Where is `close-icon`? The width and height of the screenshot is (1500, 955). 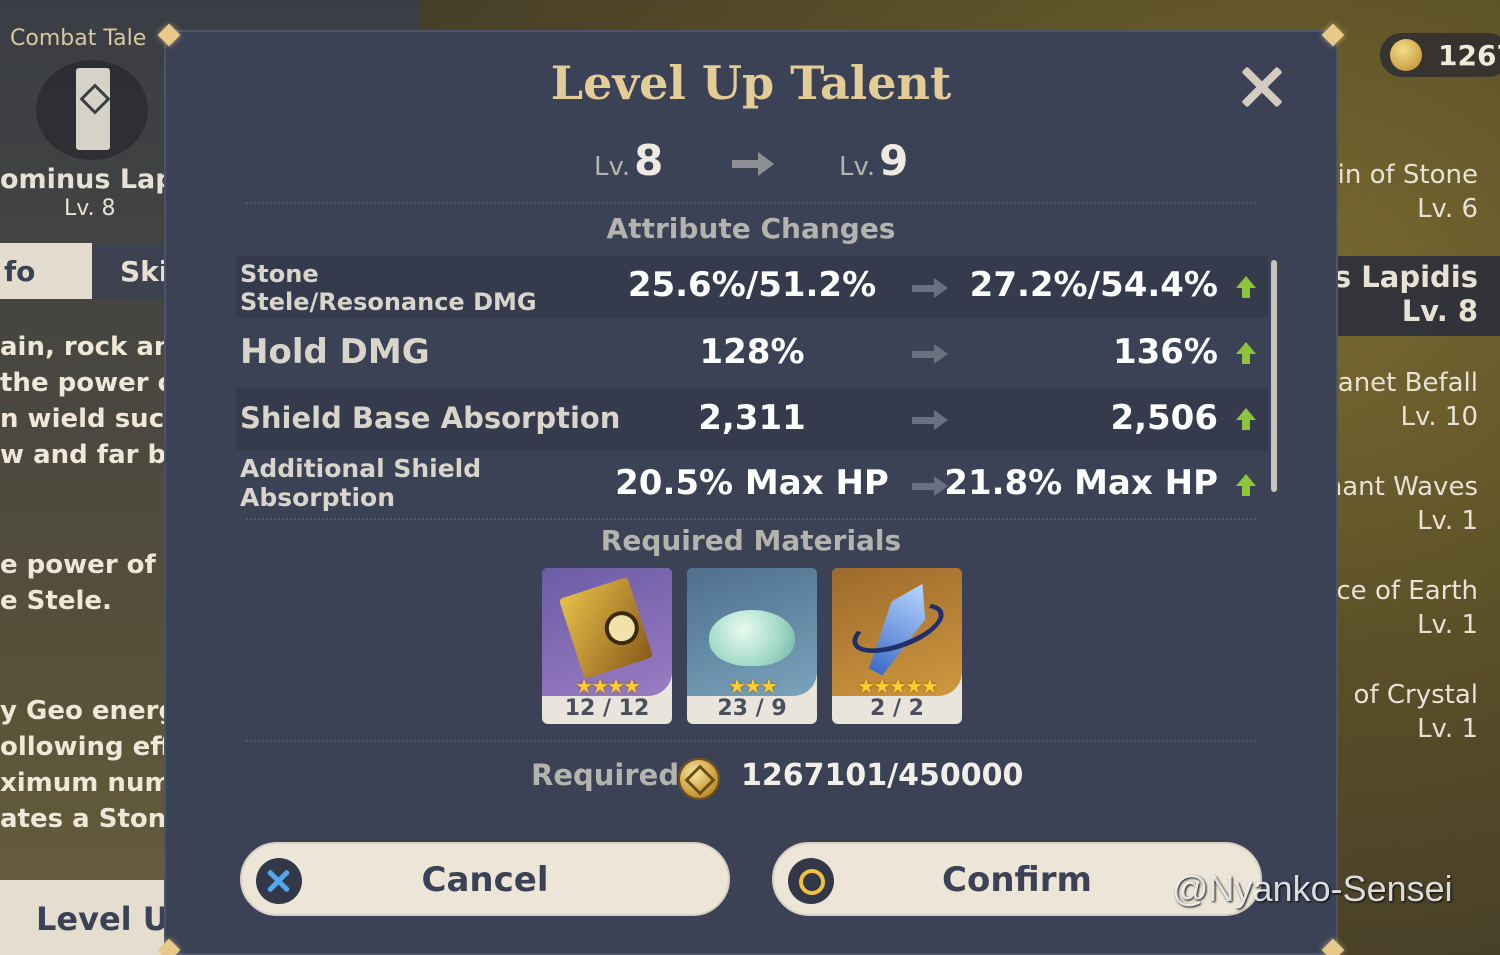
close-icon is located at coordinates (1261, 86).